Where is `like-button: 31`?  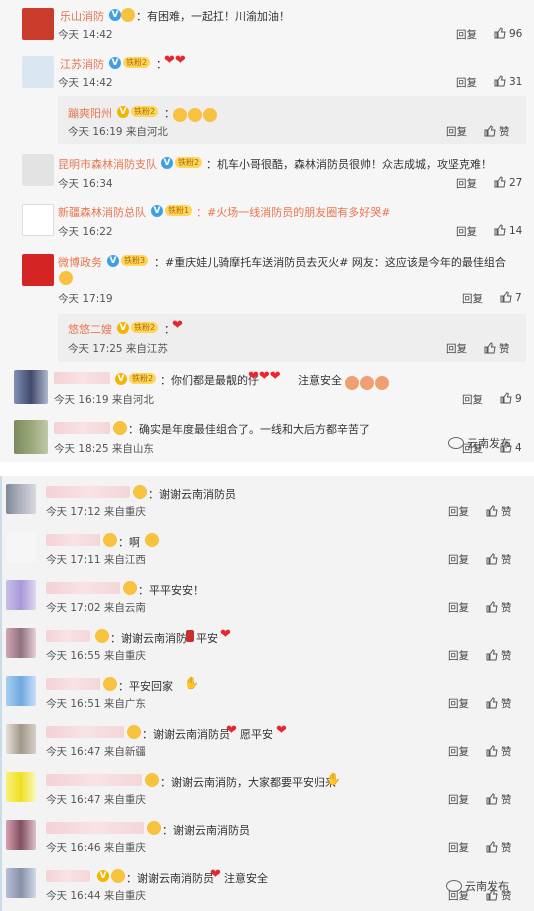
like-button: 31 is located at coordinates (508, 81).